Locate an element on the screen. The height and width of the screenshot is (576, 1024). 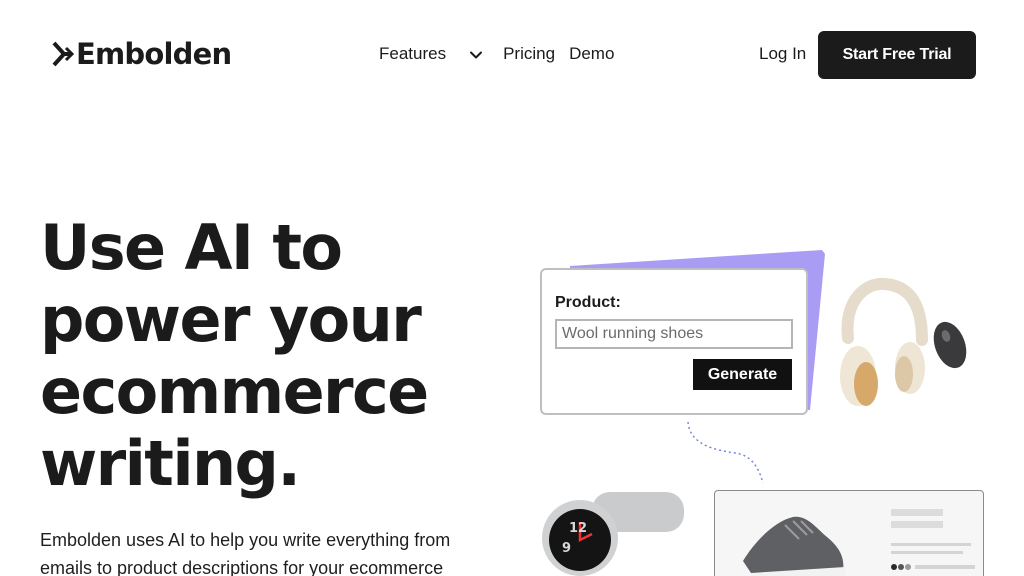
nav-pricing: Pricing is located at coordinates (529, 54).